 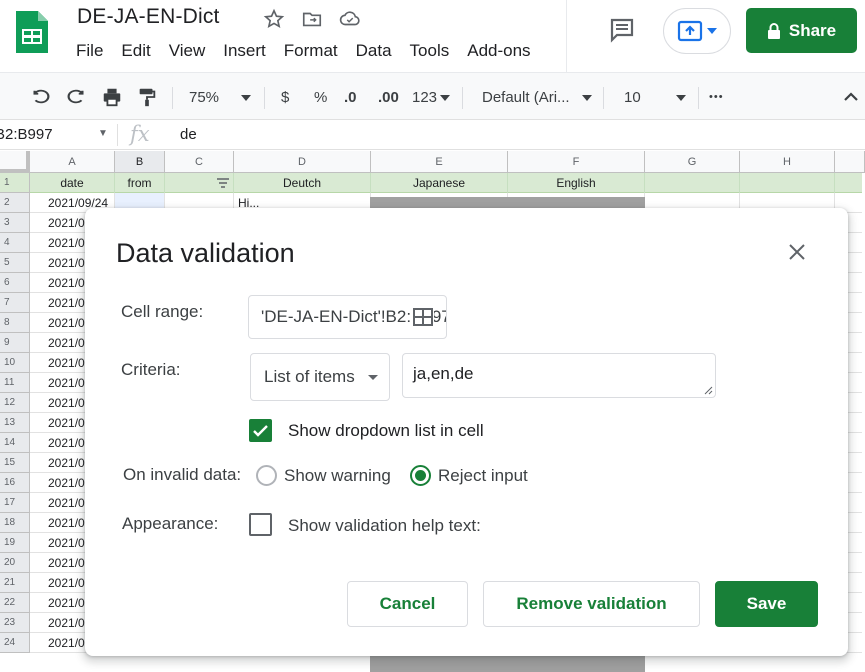 I want to click on criteria-label: Criteria:, so click(x=151, y=369).